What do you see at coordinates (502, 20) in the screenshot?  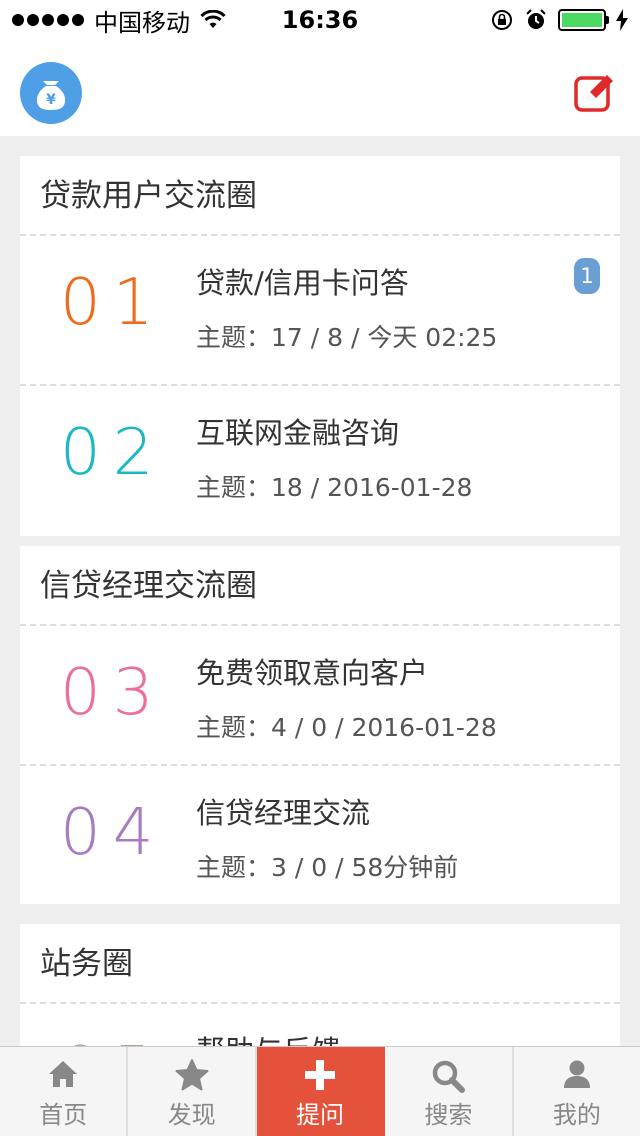 I see `rotation-lock-icon` at bounding box center [502, 20].